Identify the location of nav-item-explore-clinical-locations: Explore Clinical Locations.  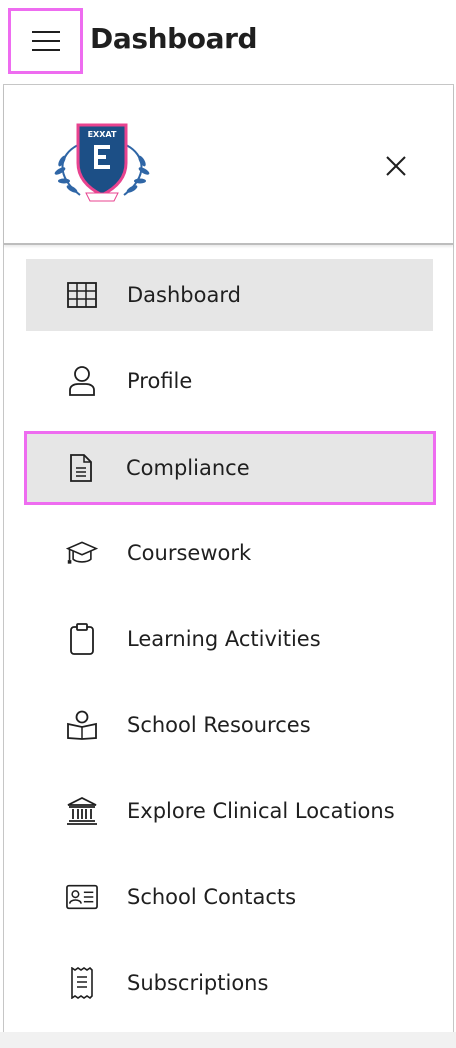
(229, 811).